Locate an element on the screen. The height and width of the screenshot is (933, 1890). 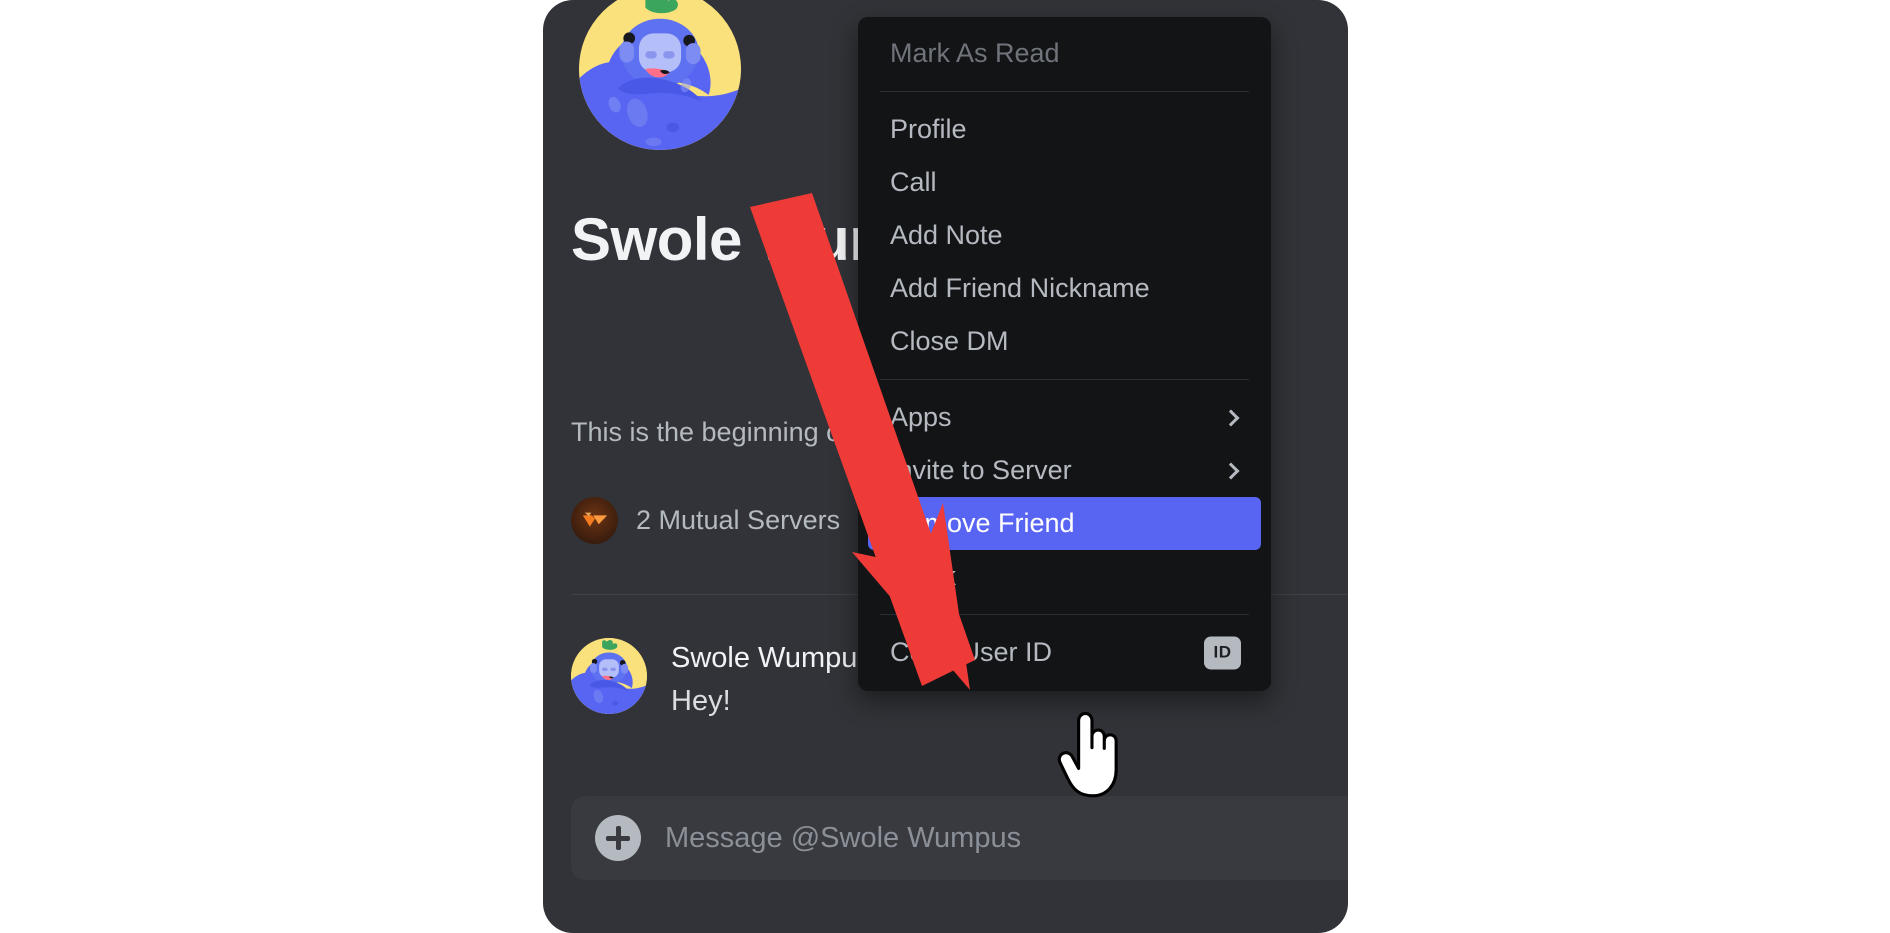
message-row: Swole Wumpus Hey! is located at coordinates (721, 679).